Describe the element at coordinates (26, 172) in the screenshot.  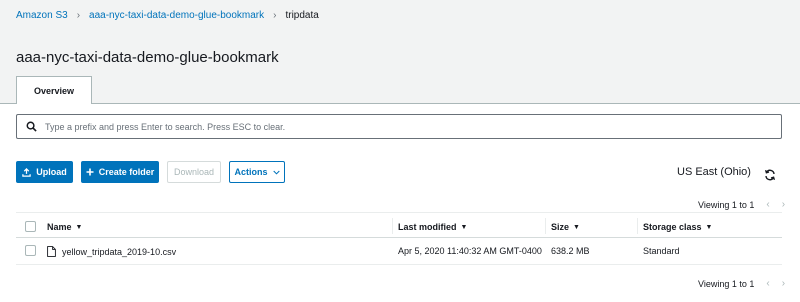
I see `upload-icon` at that location.